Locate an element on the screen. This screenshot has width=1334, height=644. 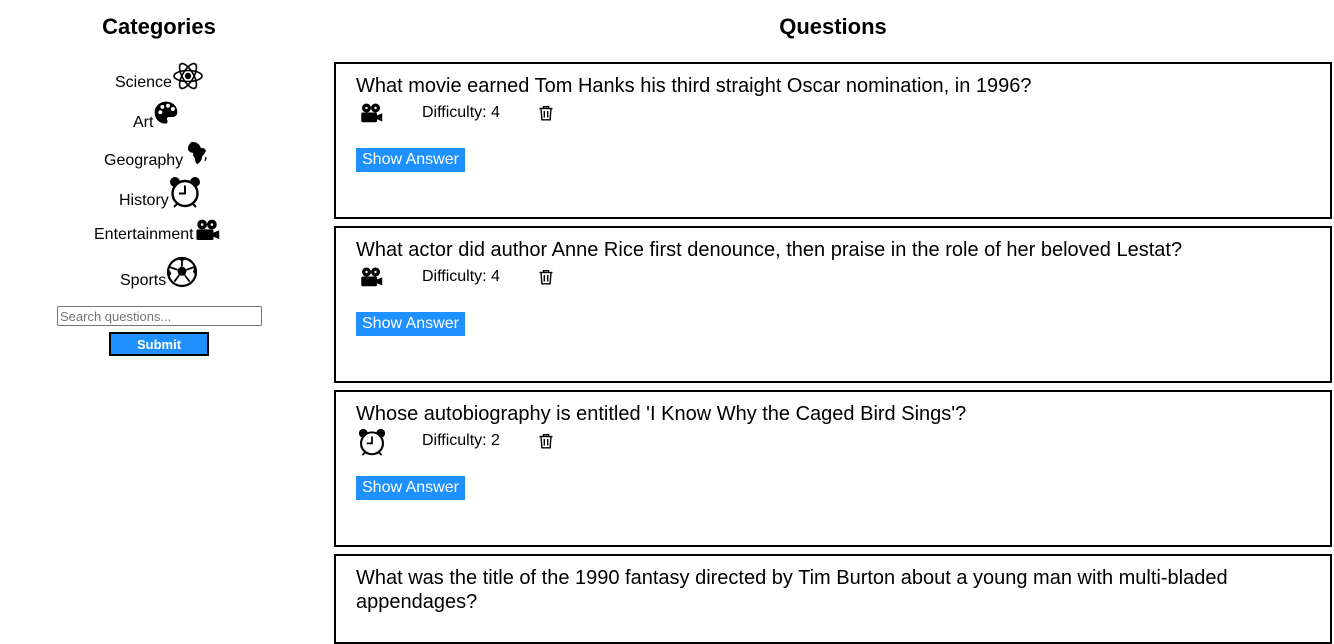
category-label: Entertainment is located at coordinates (144, 234).